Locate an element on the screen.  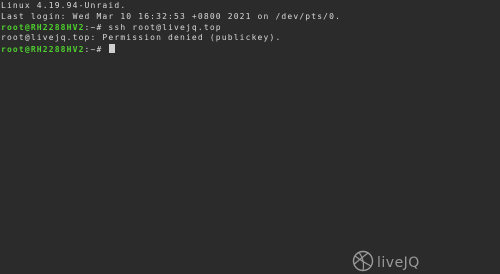
command-text: ssh root@livejq.top is located at coordinates (165, 27).